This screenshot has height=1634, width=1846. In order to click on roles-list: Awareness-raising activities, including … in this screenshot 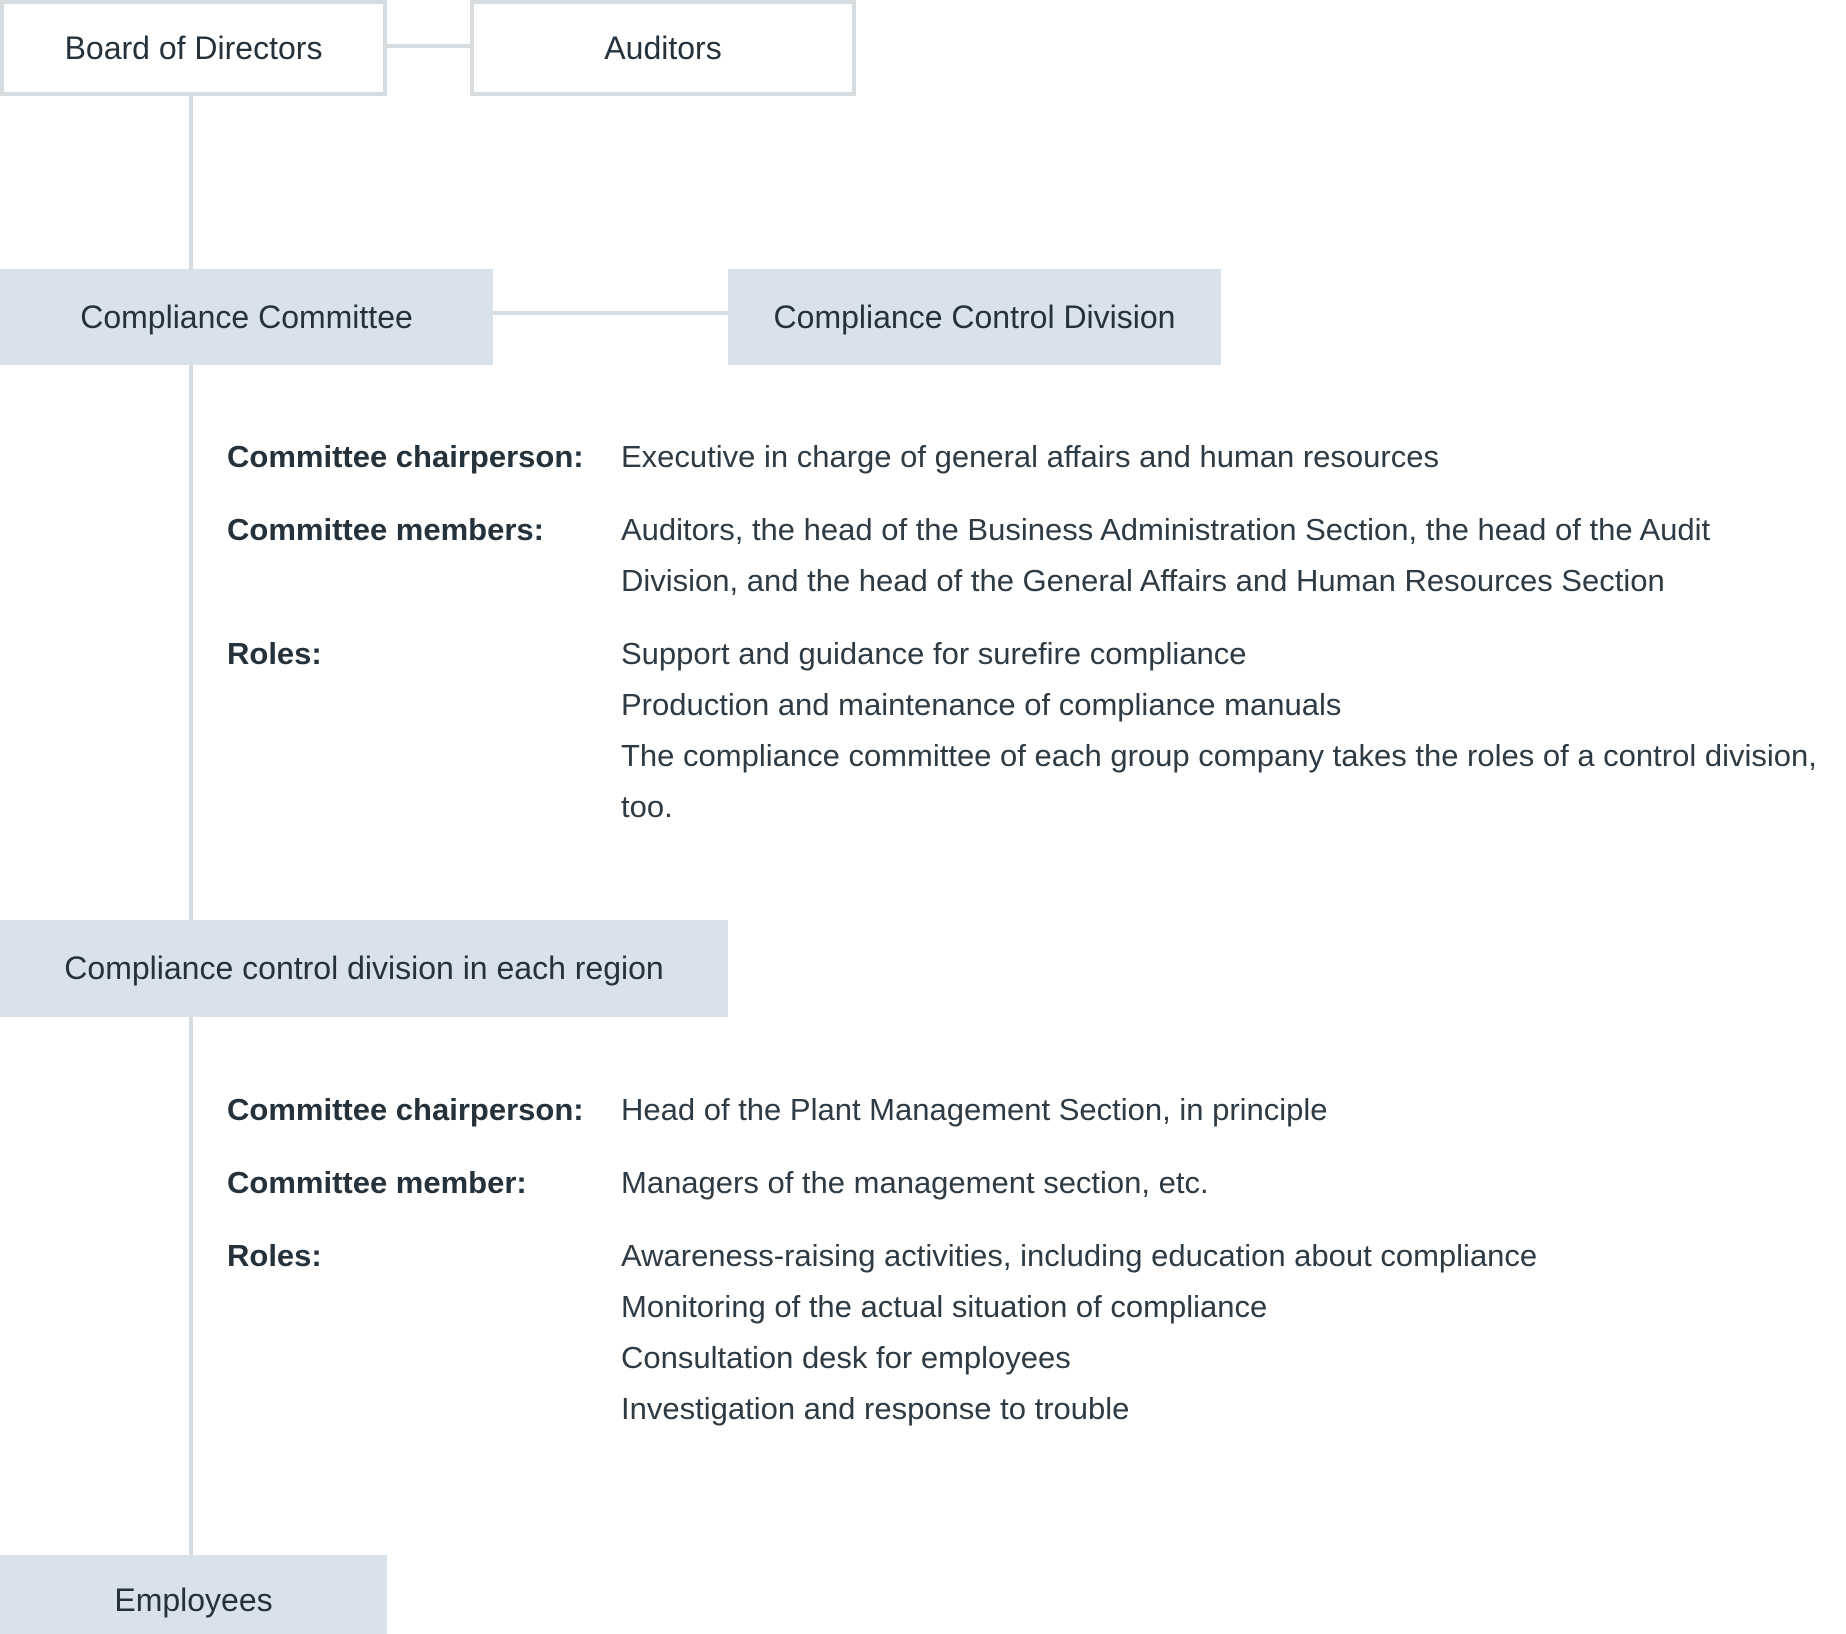, I will do `click(1224, 1332)`.